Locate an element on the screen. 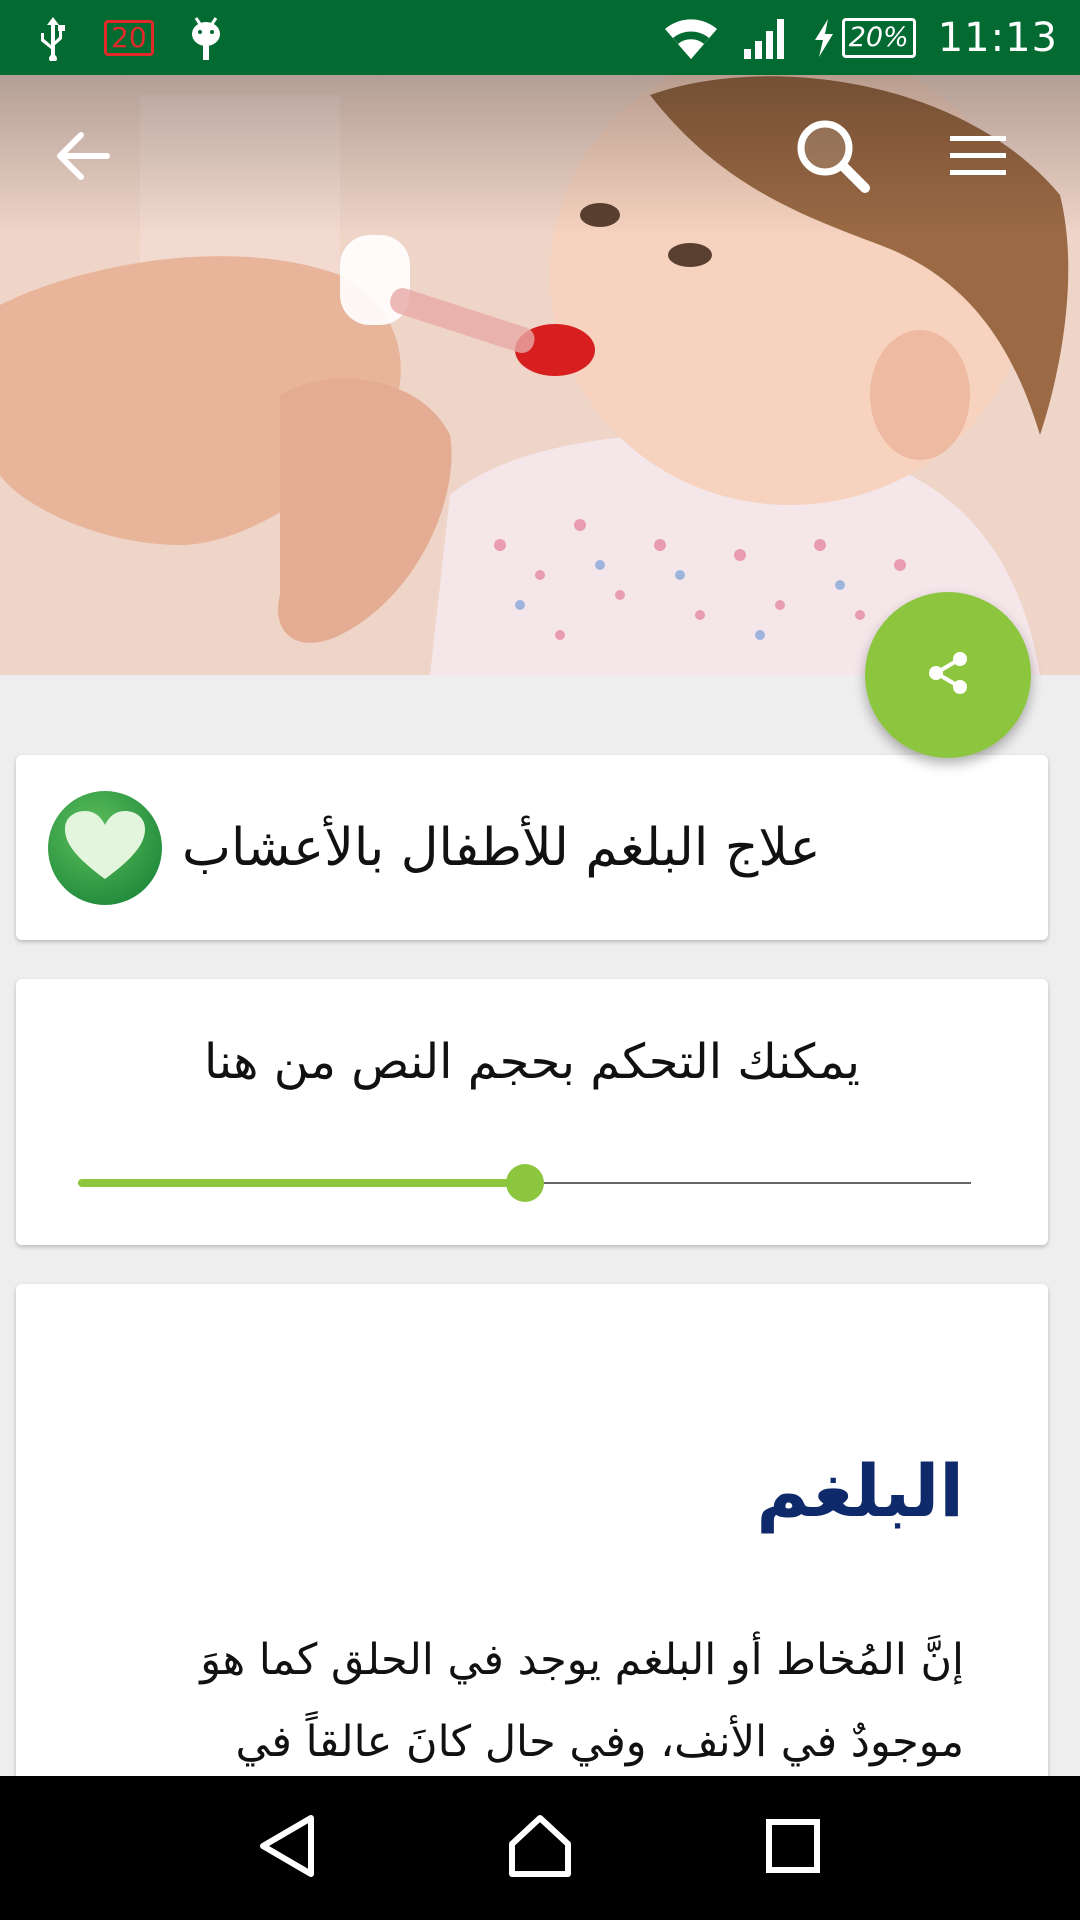  system-nav-bar is located at coordinates (540, 1848).